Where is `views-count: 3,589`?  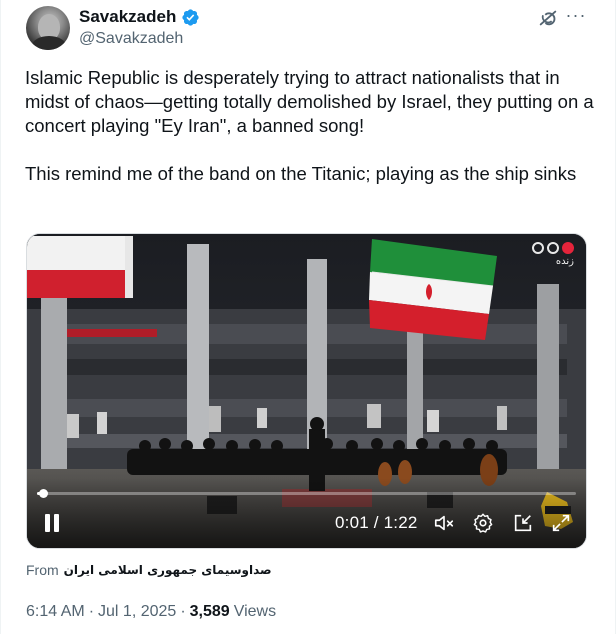 views-count: 3,589 is located at coordinates (209, 611).